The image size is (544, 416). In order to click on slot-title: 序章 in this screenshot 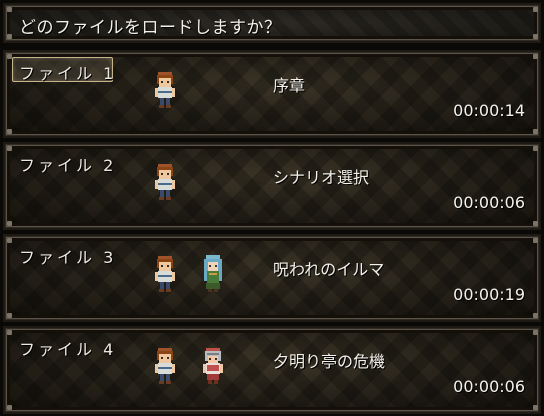, I will do `click(289, 85)`.